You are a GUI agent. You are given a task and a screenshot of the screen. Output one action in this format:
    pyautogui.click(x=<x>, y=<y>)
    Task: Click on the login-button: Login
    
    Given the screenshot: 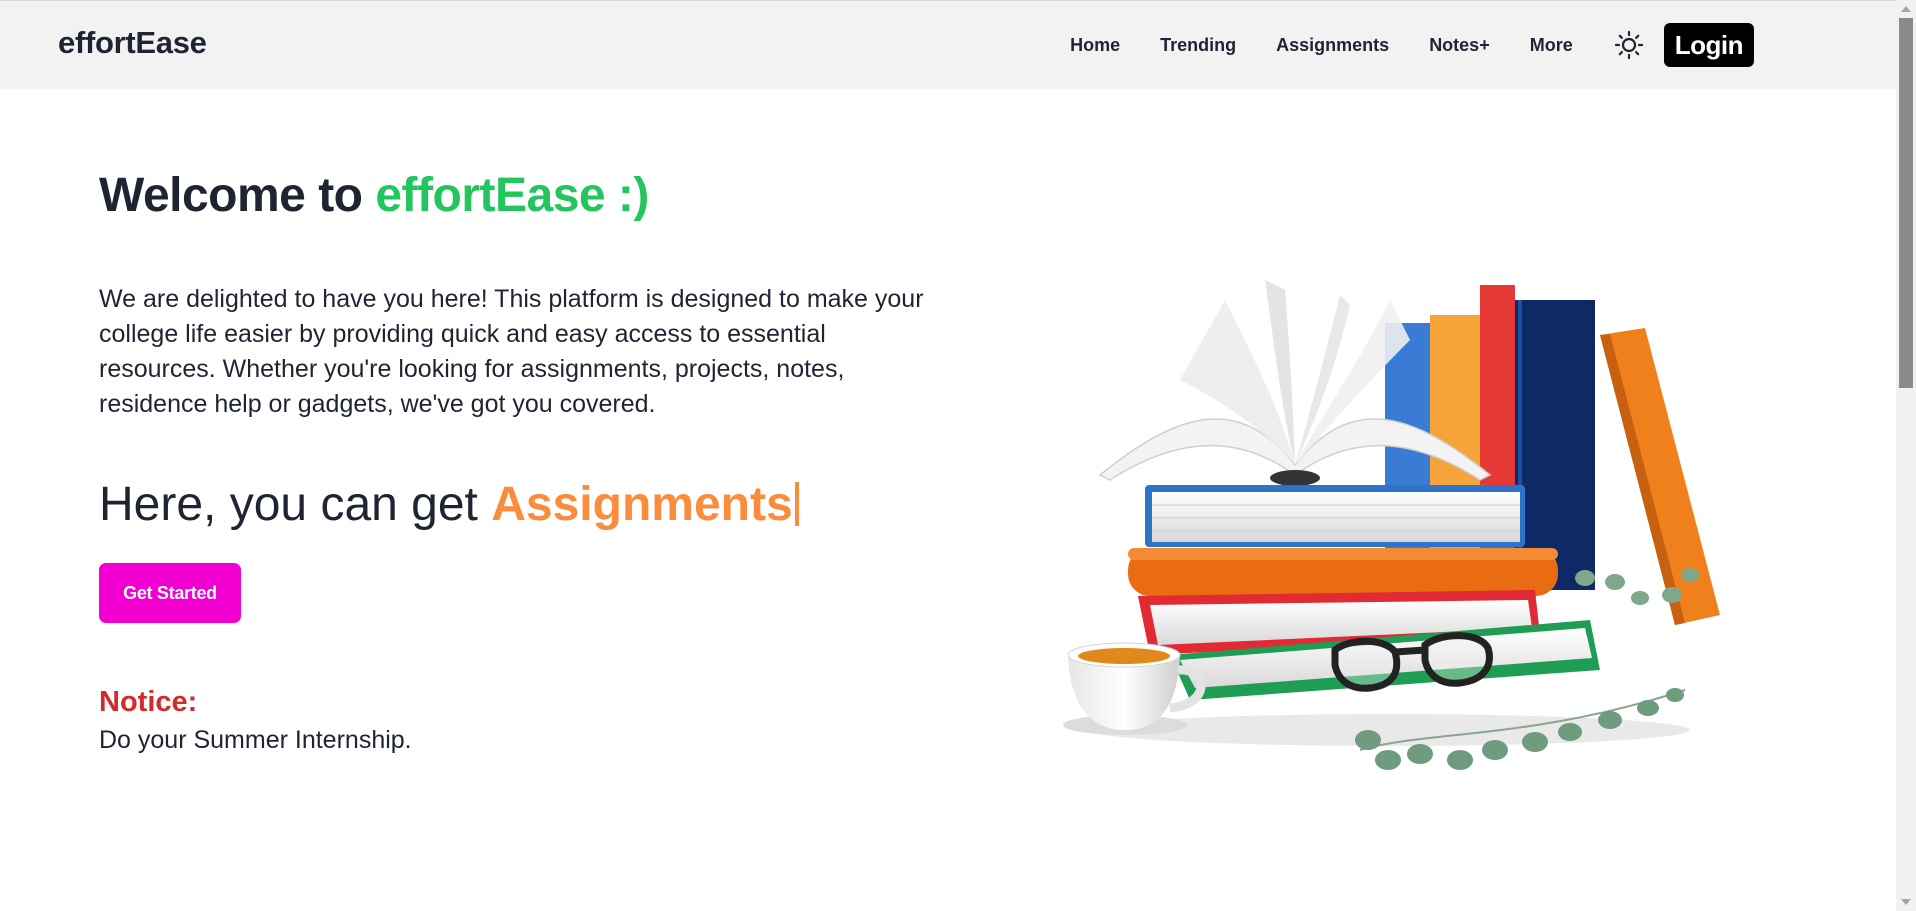 What is the action you would take?
    pyautogui.click(x=1708, y=45)
    